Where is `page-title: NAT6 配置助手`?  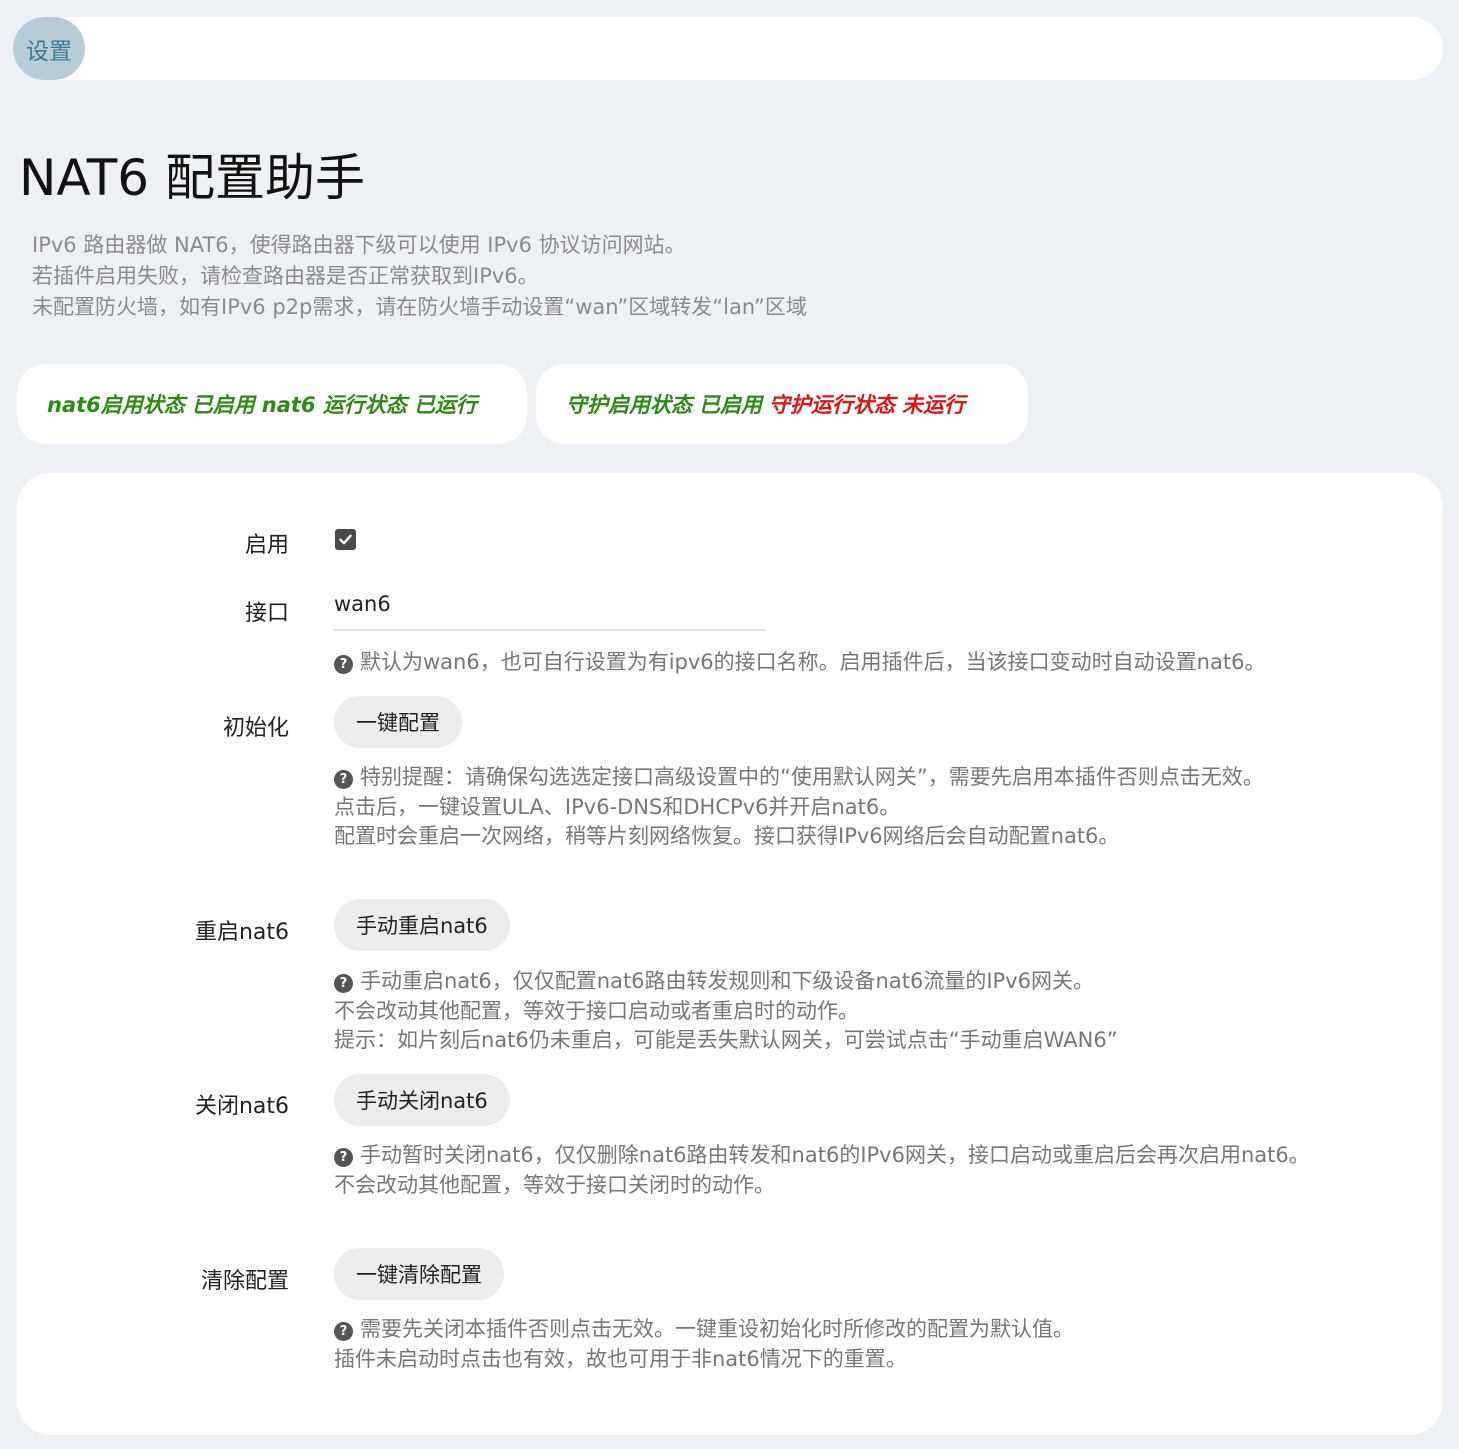 page-title: NAT6 配置助手 is located at coordinates (192, 178).